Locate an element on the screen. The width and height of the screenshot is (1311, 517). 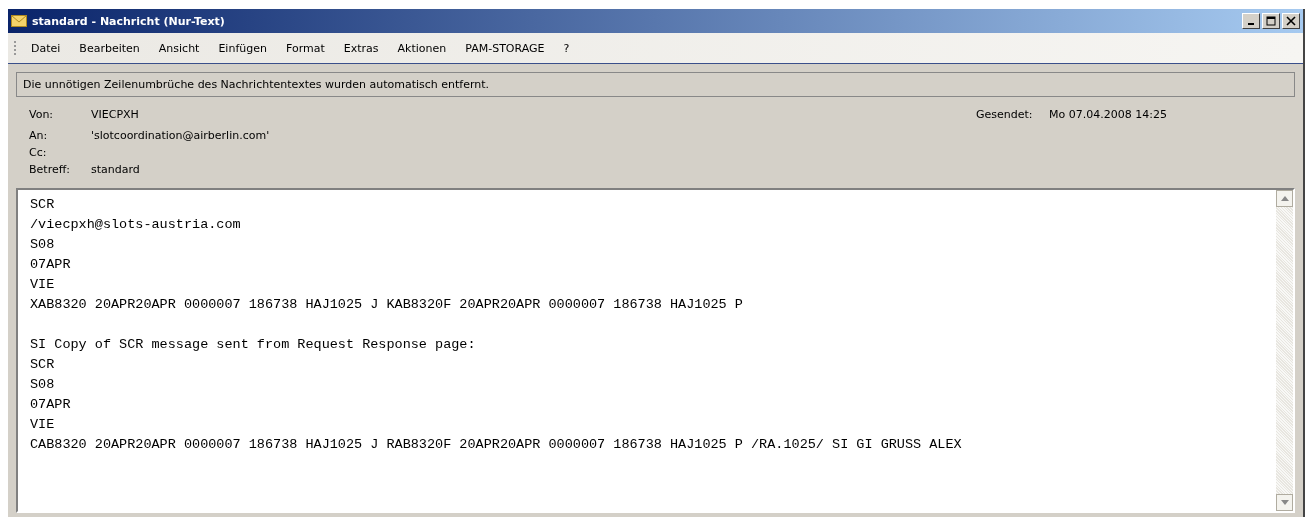
menu-item: ? is located at coordinates (566, 48).